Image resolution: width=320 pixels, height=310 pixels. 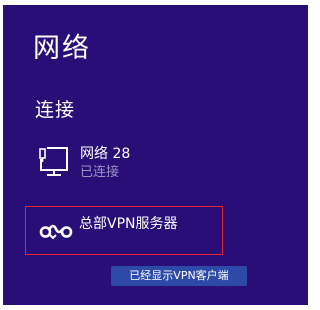 What do you see at coordinates (55, 110) in the screenshot?
I see `connections-section-label: 连接` at bounding box center [55, 110].